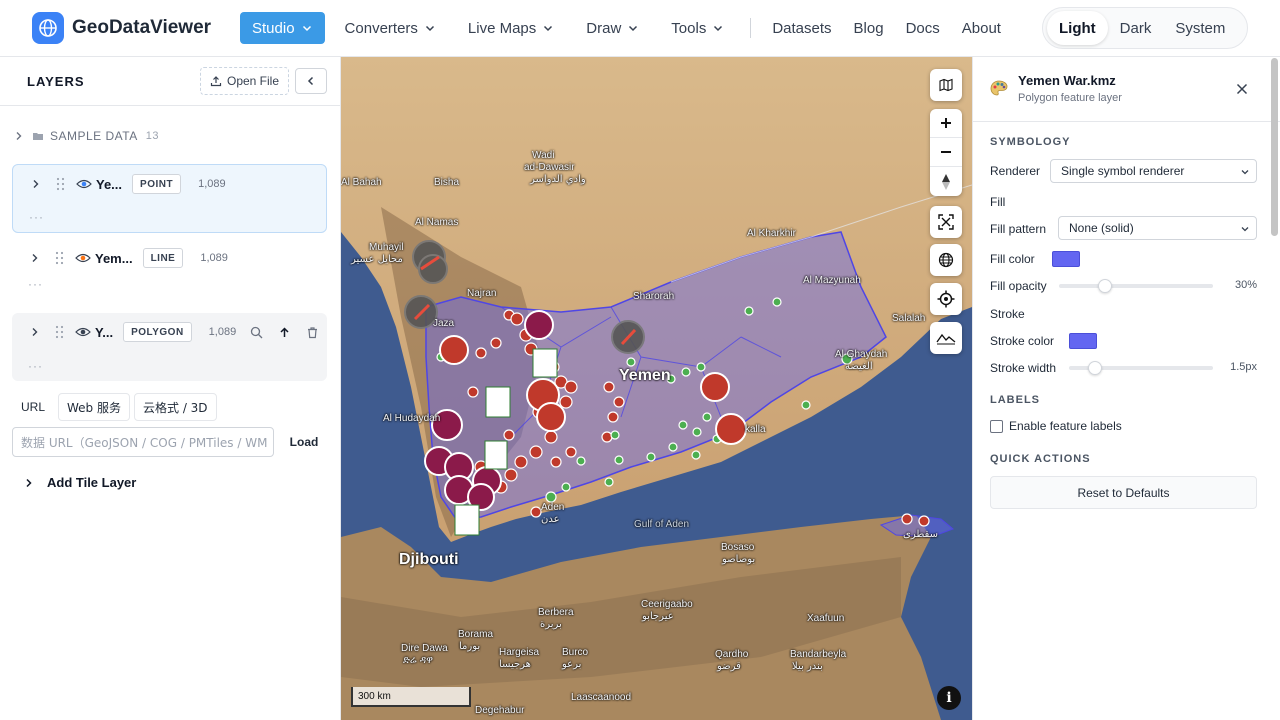 The width and height of the screenshot is (1280, 720). What do you see at coordinates (1245, 285) in the screenshot?
I see `fill-opacity-value: 30%` at bounding box center [1245, 285].